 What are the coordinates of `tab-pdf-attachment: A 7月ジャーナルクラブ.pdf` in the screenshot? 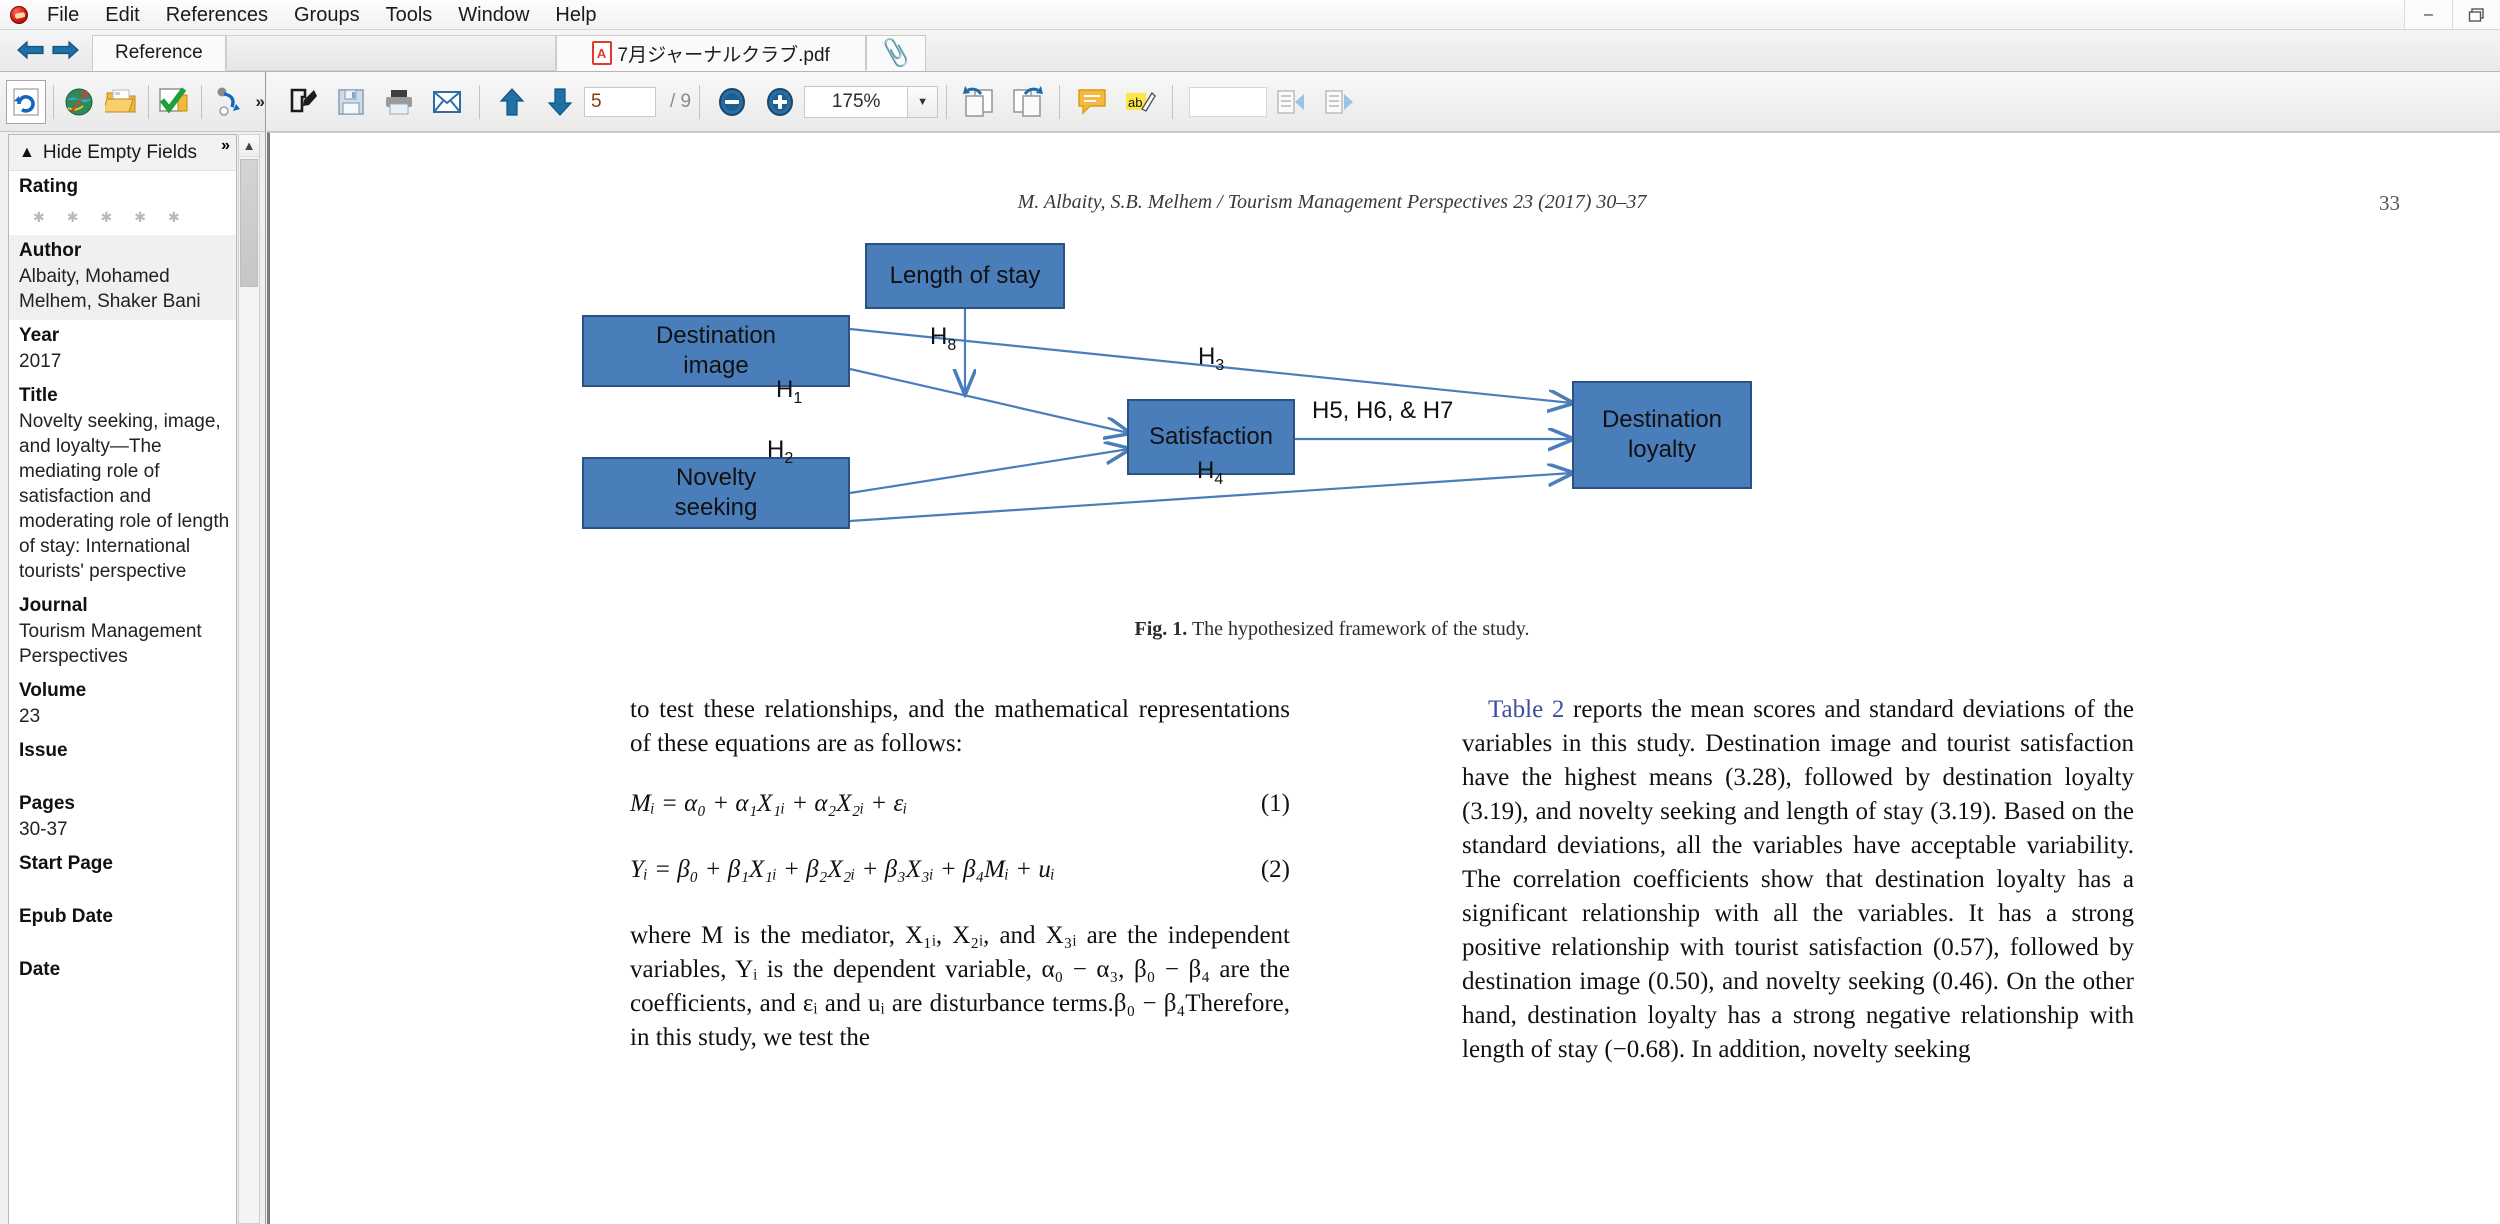 It's located at (710, 53).